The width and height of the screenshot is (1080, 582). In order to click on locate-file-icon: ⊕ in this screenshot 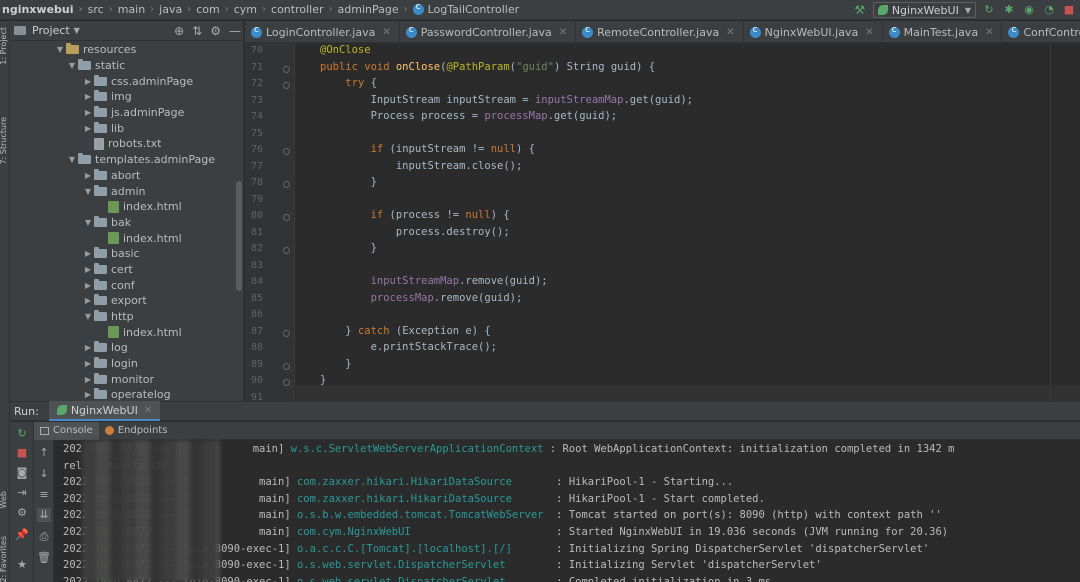, I will do `click(179, 31)`.